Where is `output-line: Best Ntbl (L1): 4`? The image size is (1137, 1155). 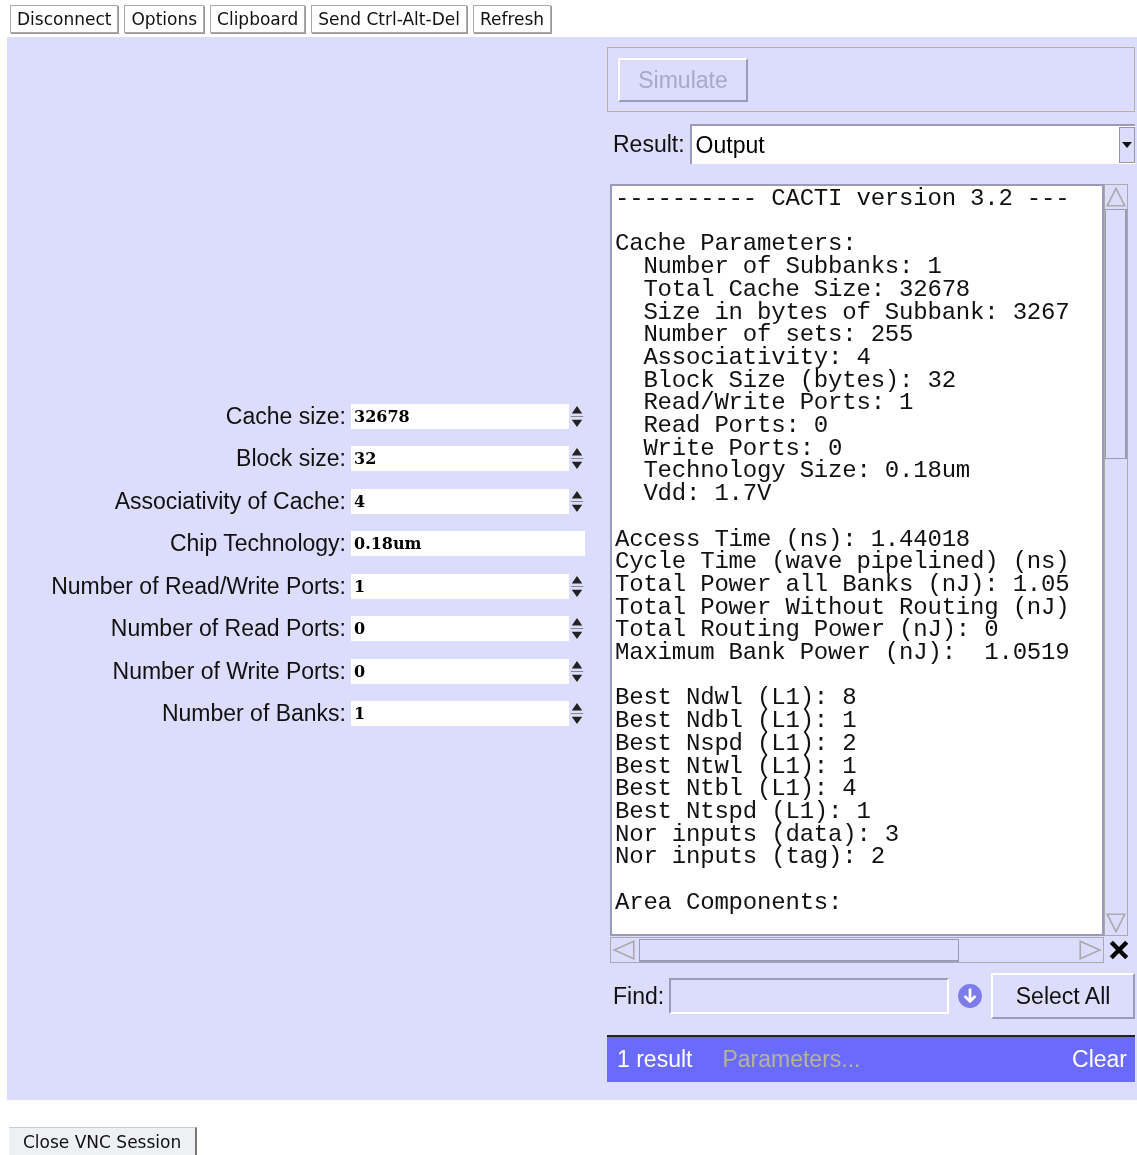 output-line: Best Ntbl (L1): 4 is located at coordinates (736, 789).